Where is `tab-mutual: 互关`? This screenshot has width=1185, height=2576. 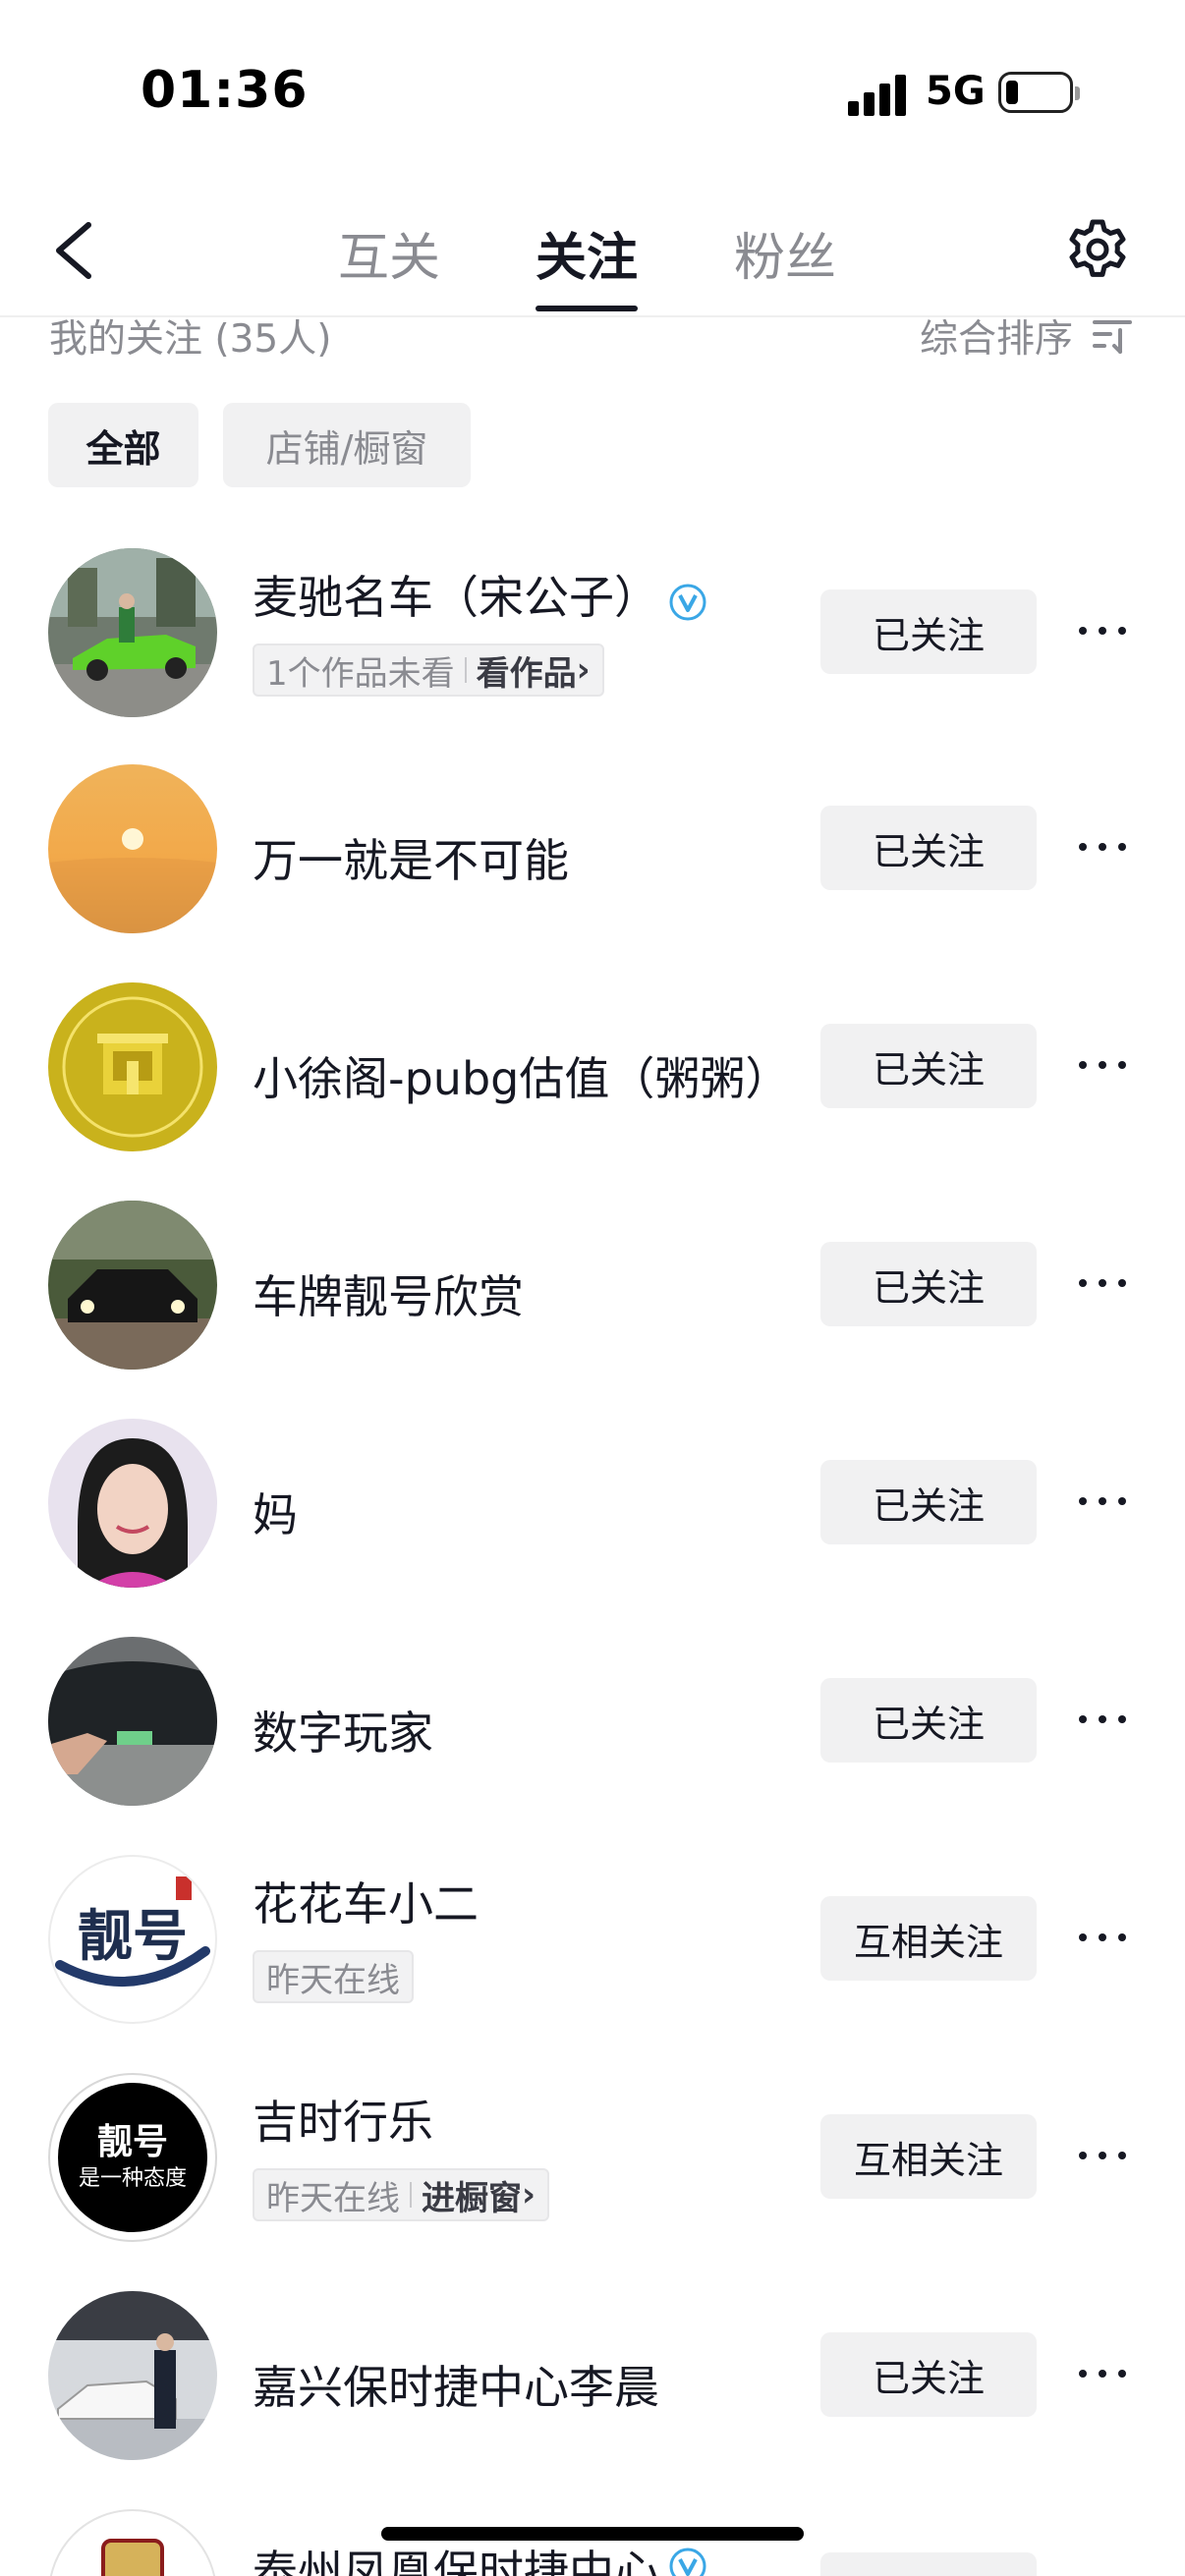 tab-mutual: 互关 is located at coordinates (389, 253).